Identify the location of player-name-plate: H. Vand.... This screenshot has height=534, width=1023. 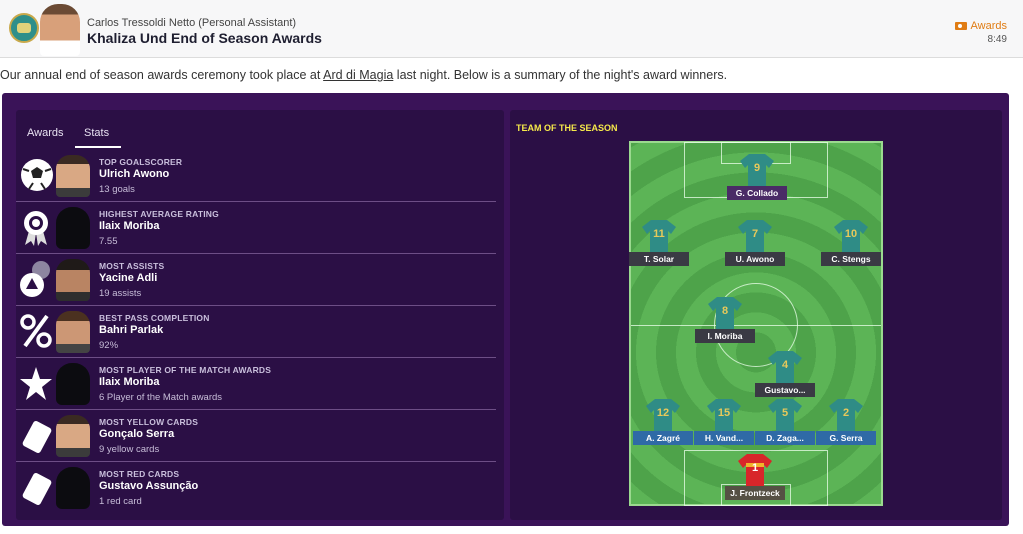
(724, 438).